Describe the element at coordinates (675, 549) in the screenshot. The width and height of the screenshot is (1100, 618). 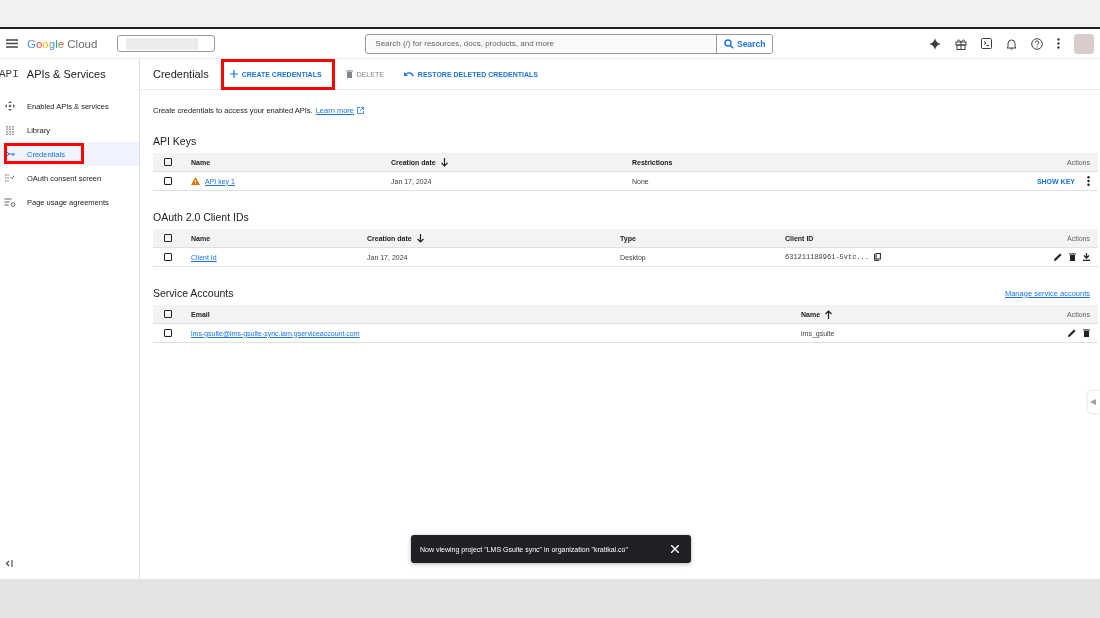
I see `close-icon` at that location.